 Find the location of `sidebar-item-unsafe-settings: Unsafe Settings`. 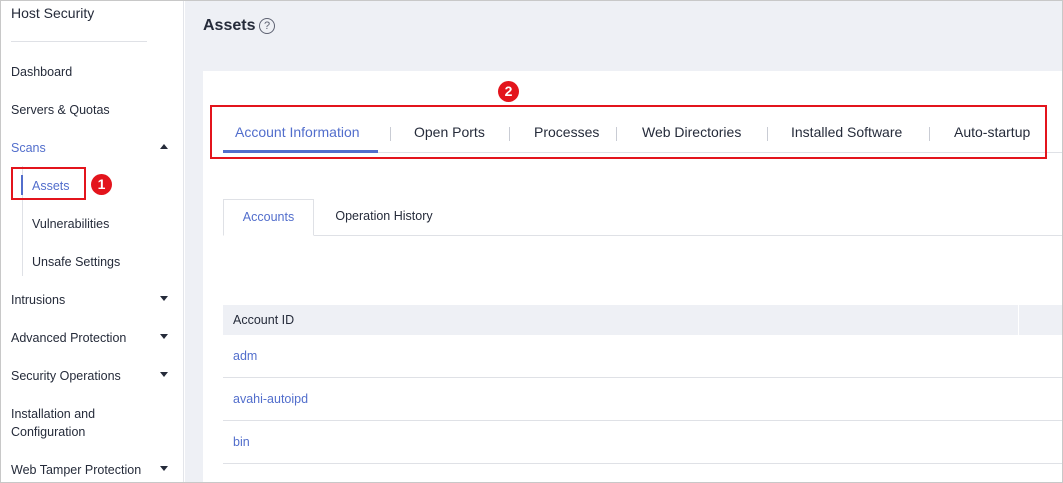

sidebar-item-unsafe-settings: Unsafe Settings is located at coordinates (76, 262).